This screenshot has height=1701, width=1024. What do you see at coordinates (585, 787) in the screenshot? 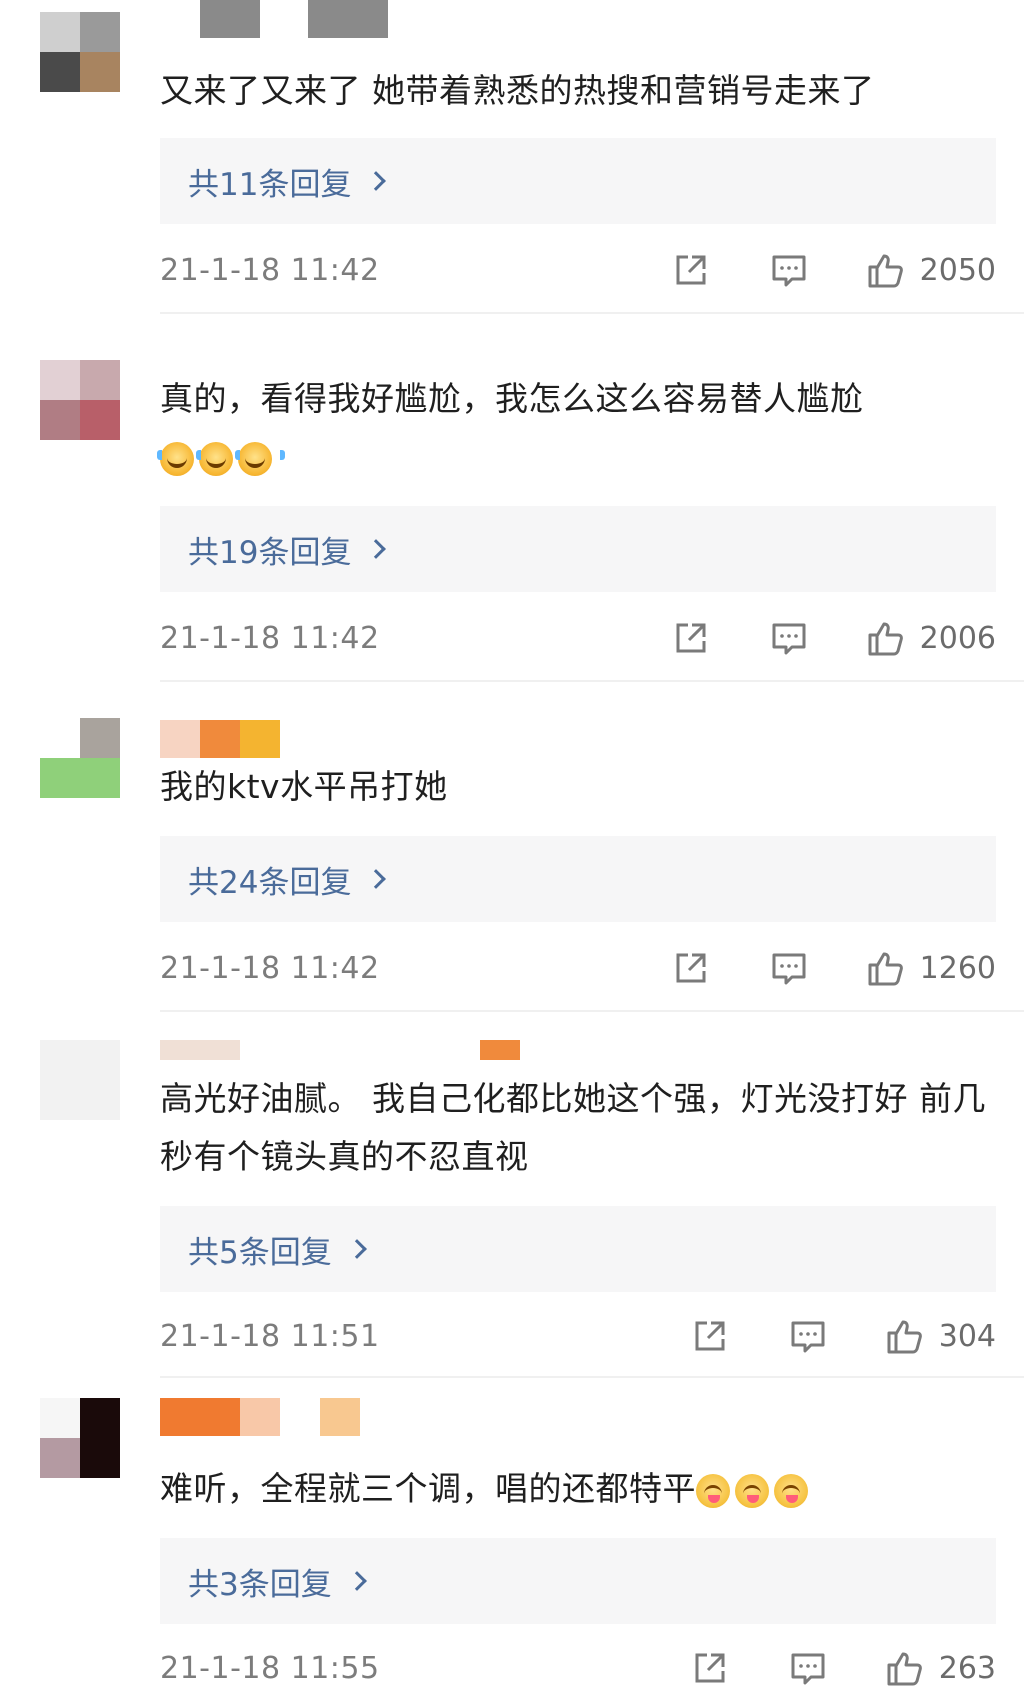
I see `comment-text: 我的ktv水平吊打她` at bounding box center [585, 787].